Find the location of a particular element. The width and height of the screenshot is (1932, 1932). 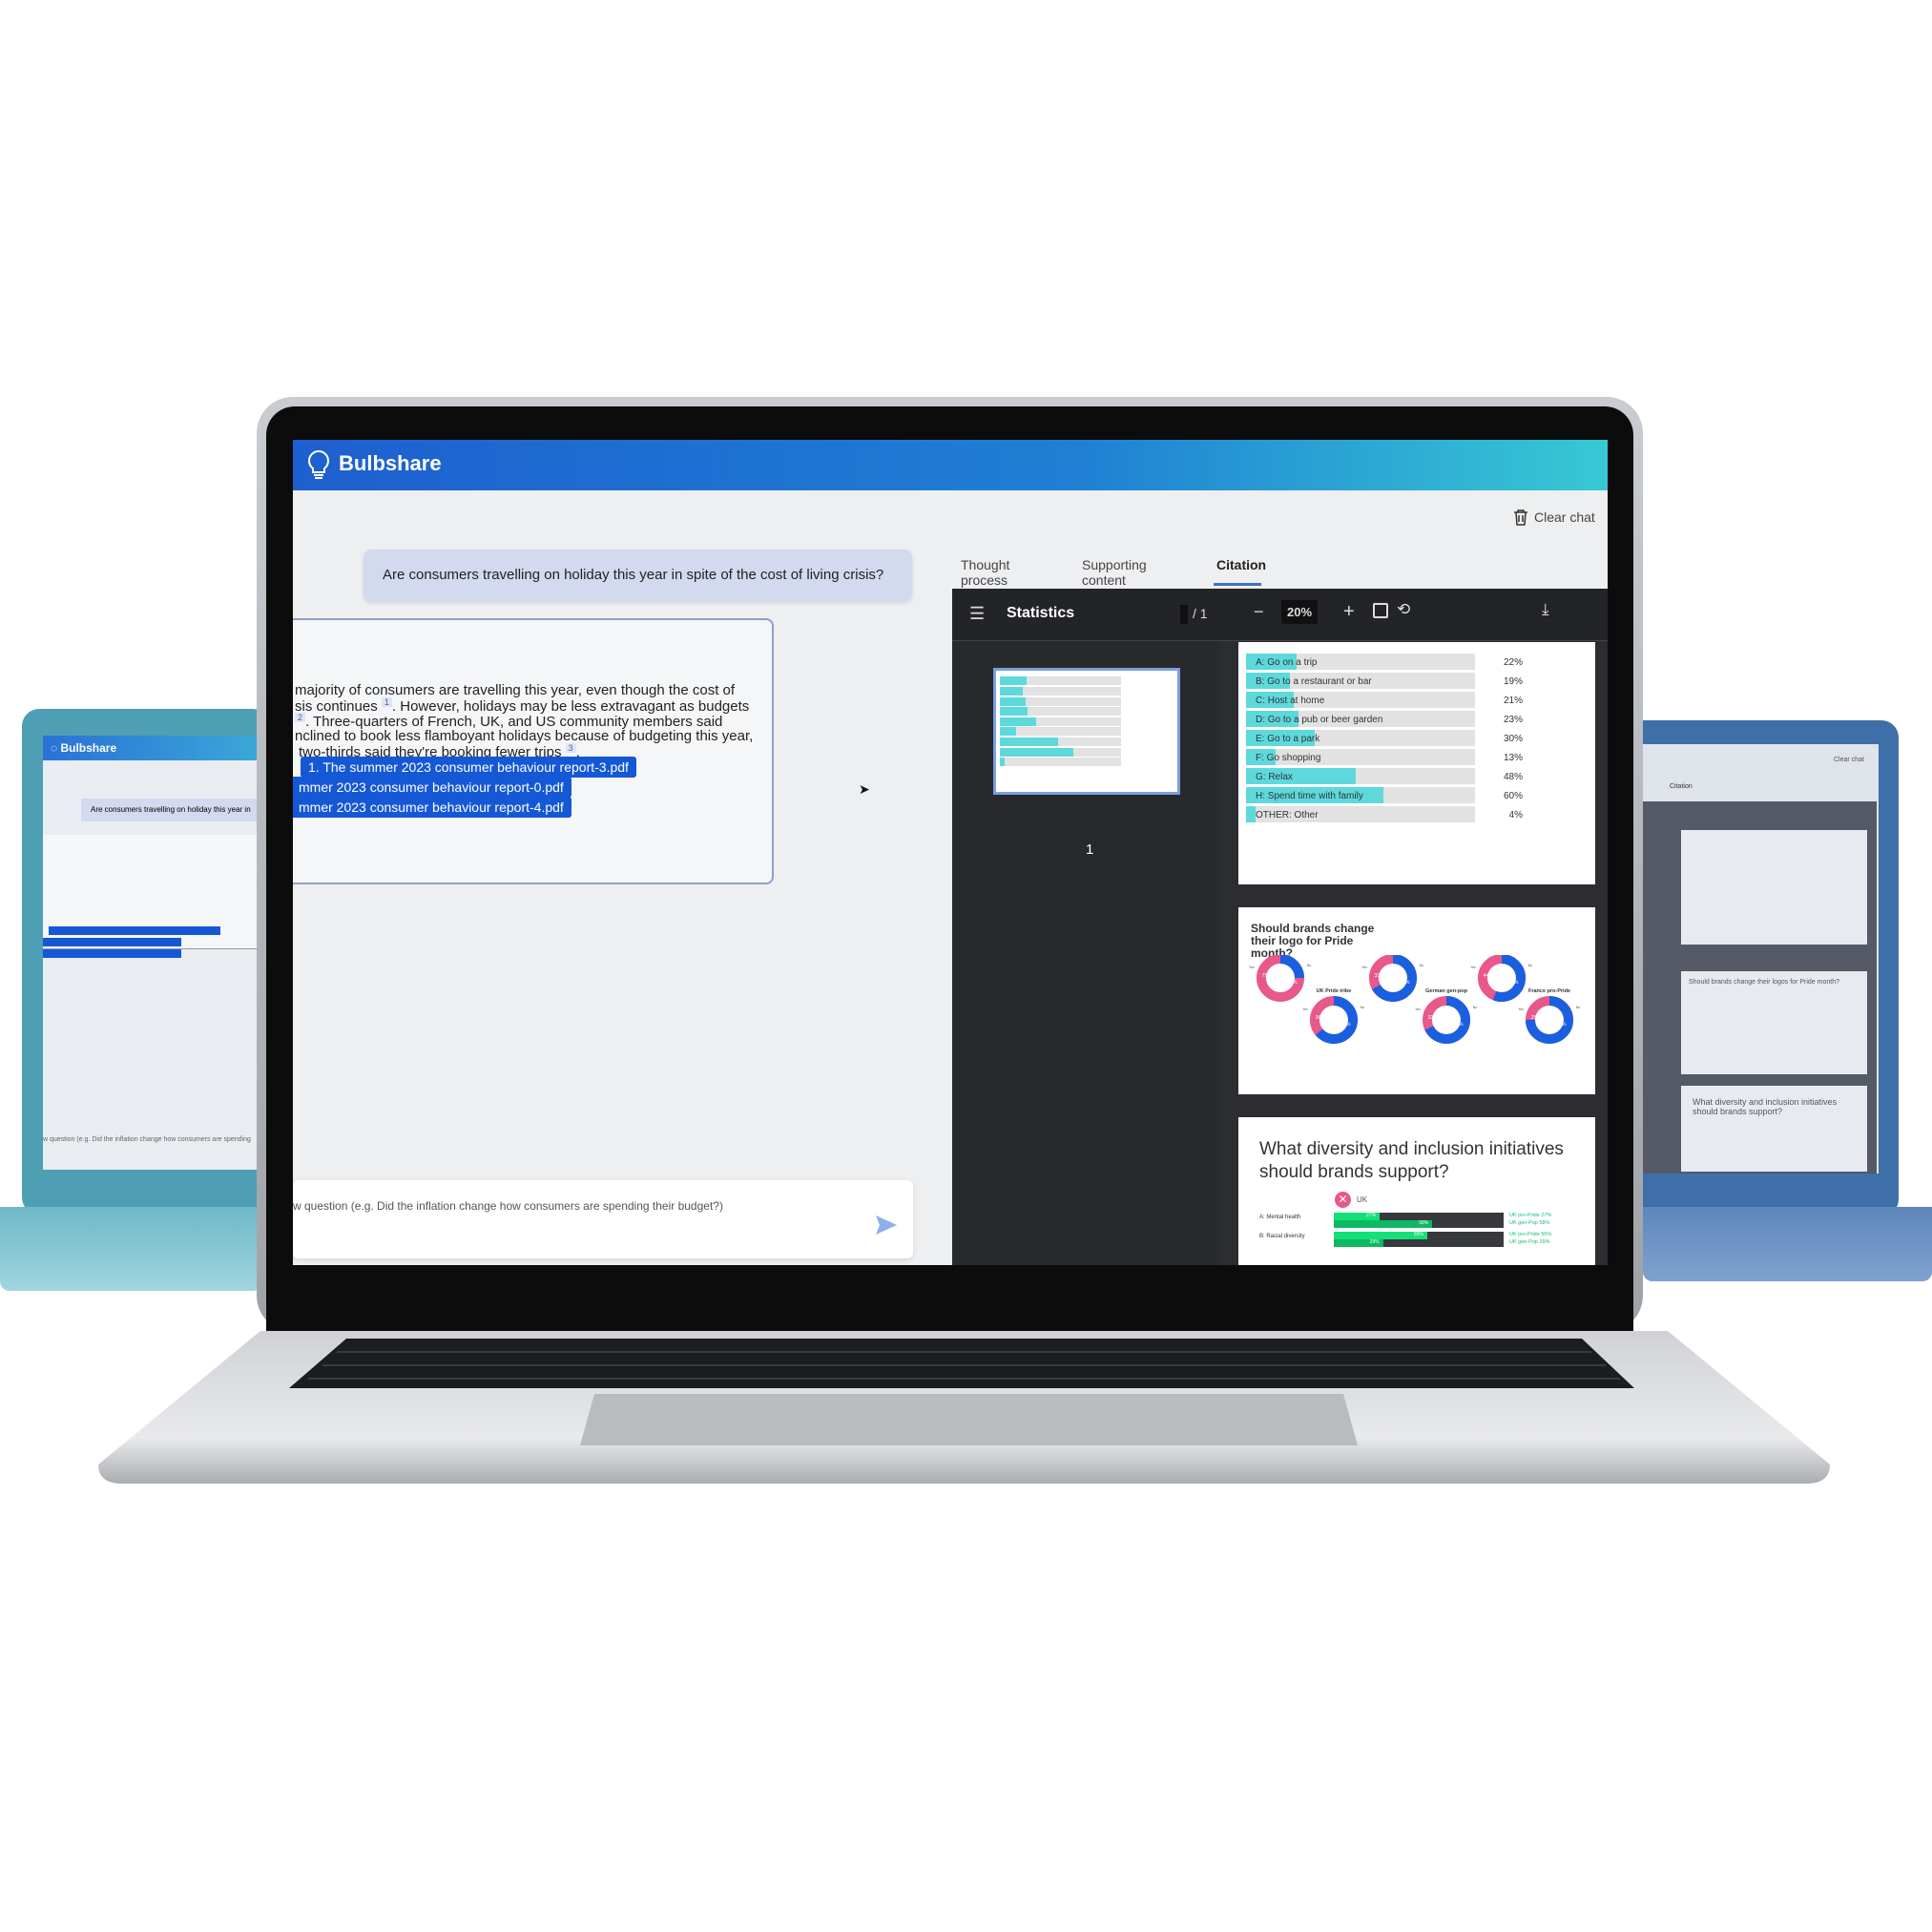

right-laptop-base is located at coordinates (1787, 1244).